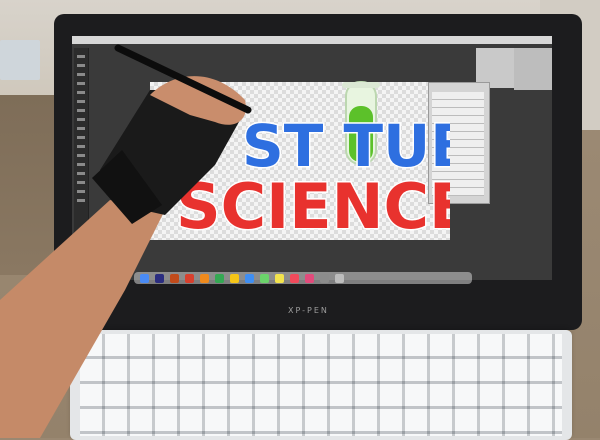  Describe the element at coordinates (82, 319) in the screenshot. I see `forearm` at that location.